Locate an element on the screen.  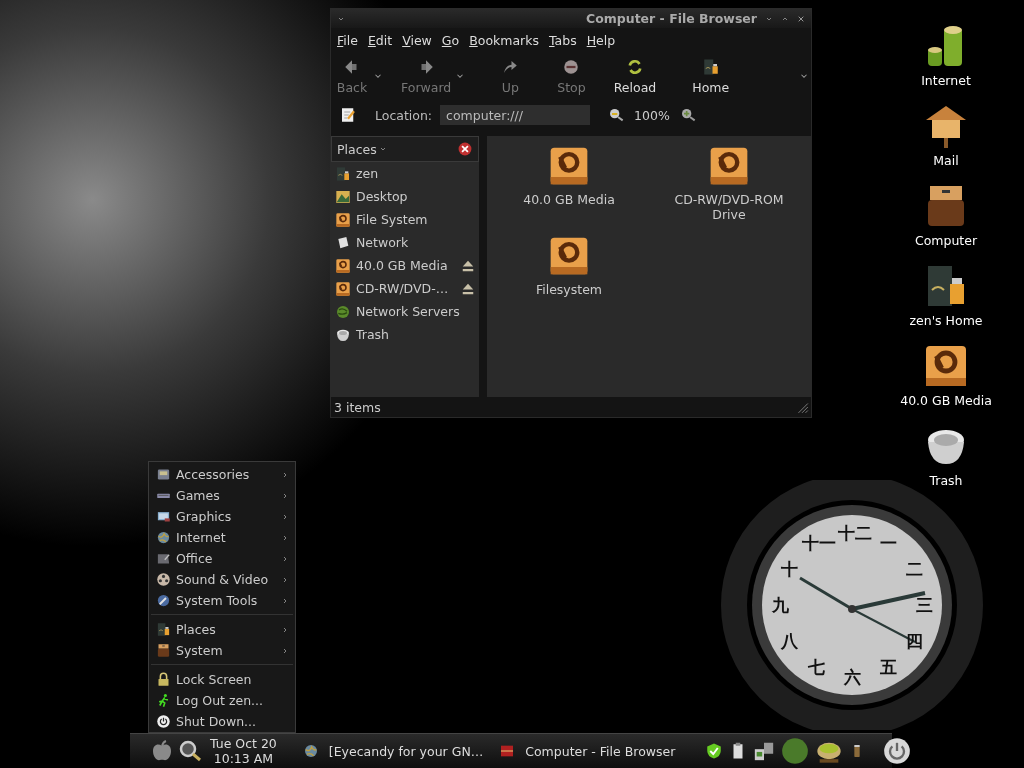
padlock-icon is located at coordinates (163, 679).